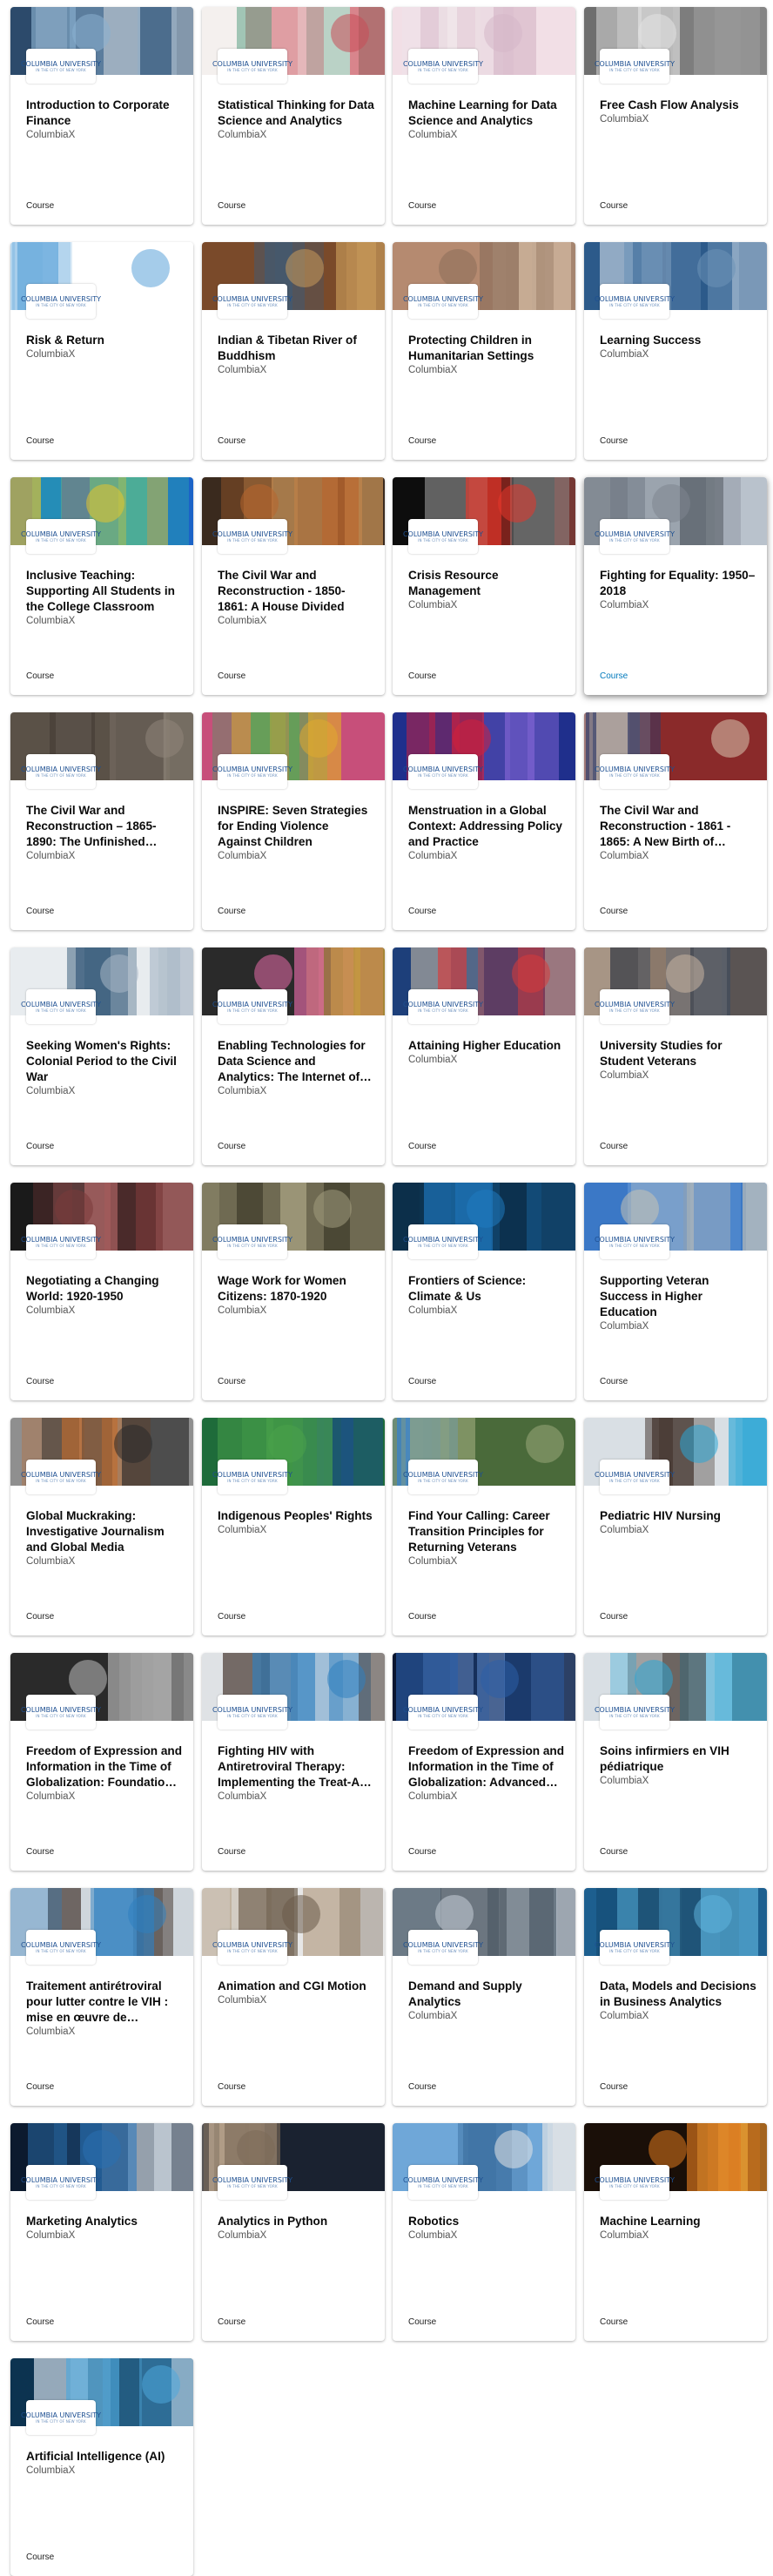  What do you see at coordinates (296, 1289) in the screenshot?
I see `course-title: Wage Work for Women Citizens: 1870-1920` at bounding box center [296, 1289].